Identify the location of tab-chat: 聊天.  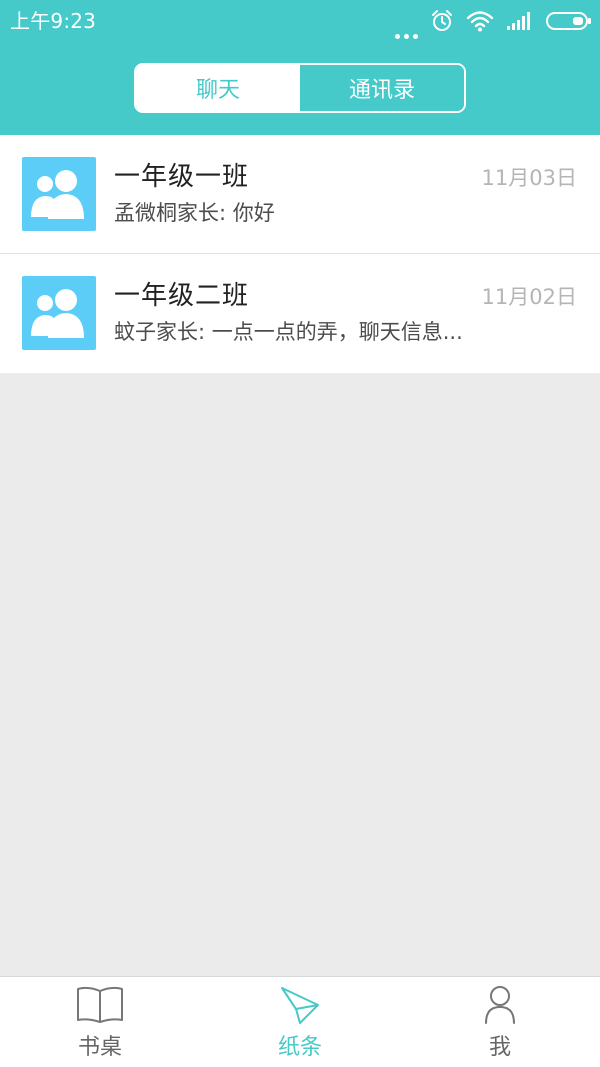
(218, 88).